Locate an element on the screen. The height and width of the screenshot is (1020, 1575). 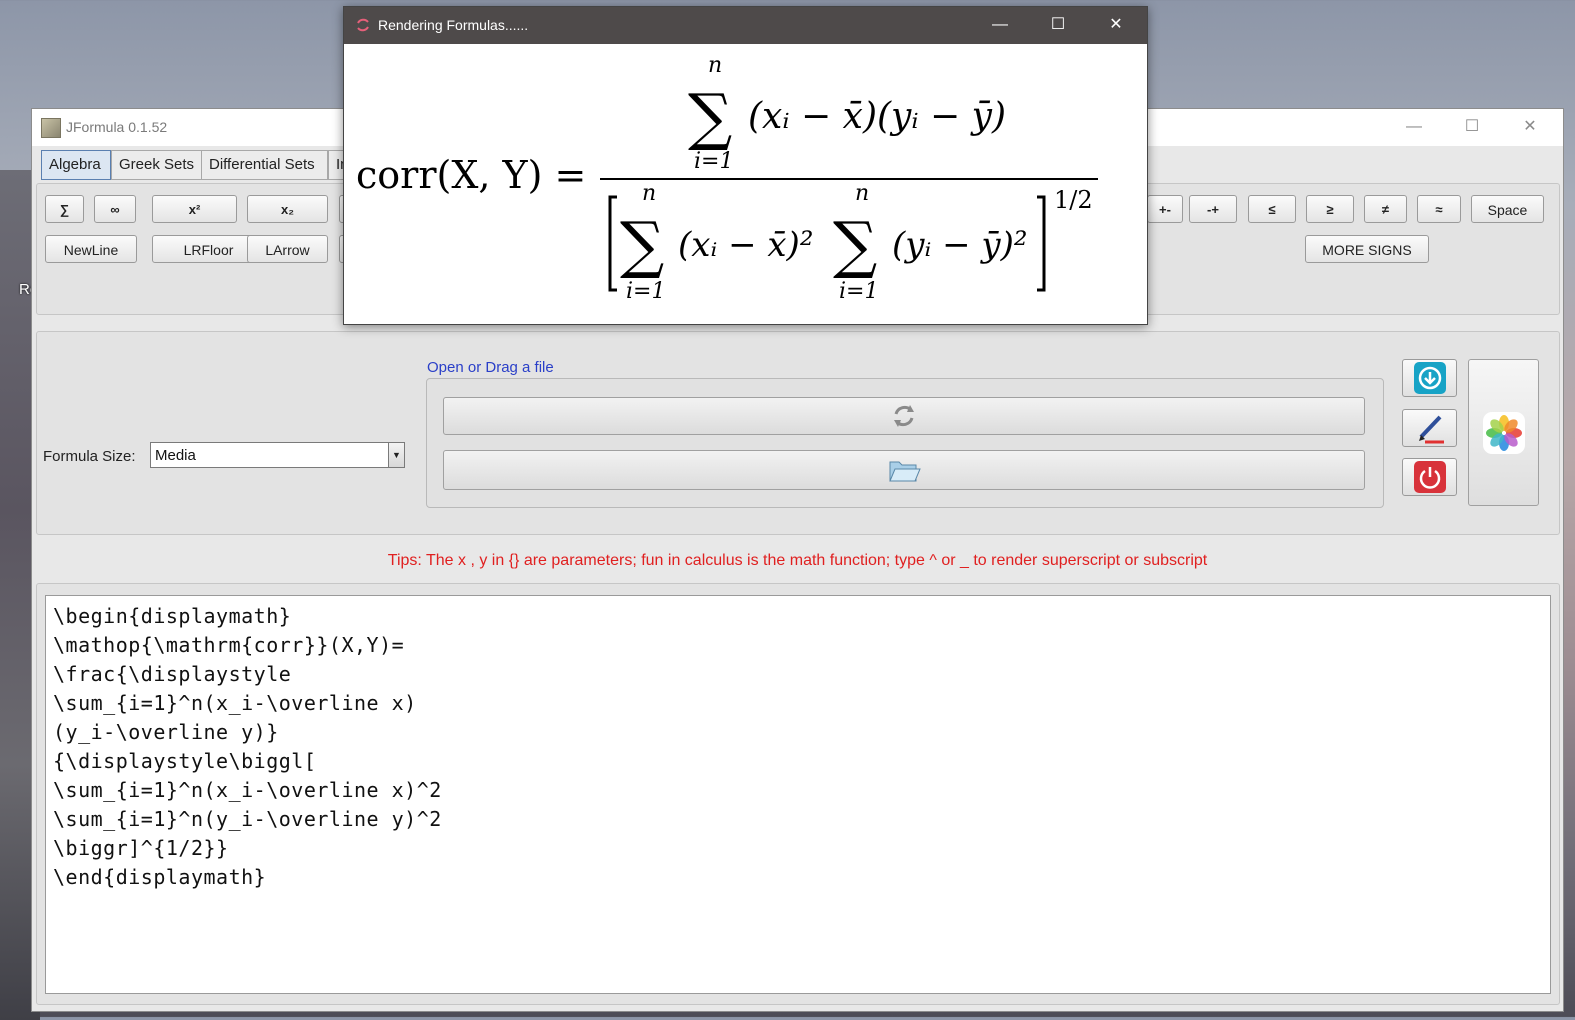
den-sum1-sign: ∑ is located at coordinates (642, 244).